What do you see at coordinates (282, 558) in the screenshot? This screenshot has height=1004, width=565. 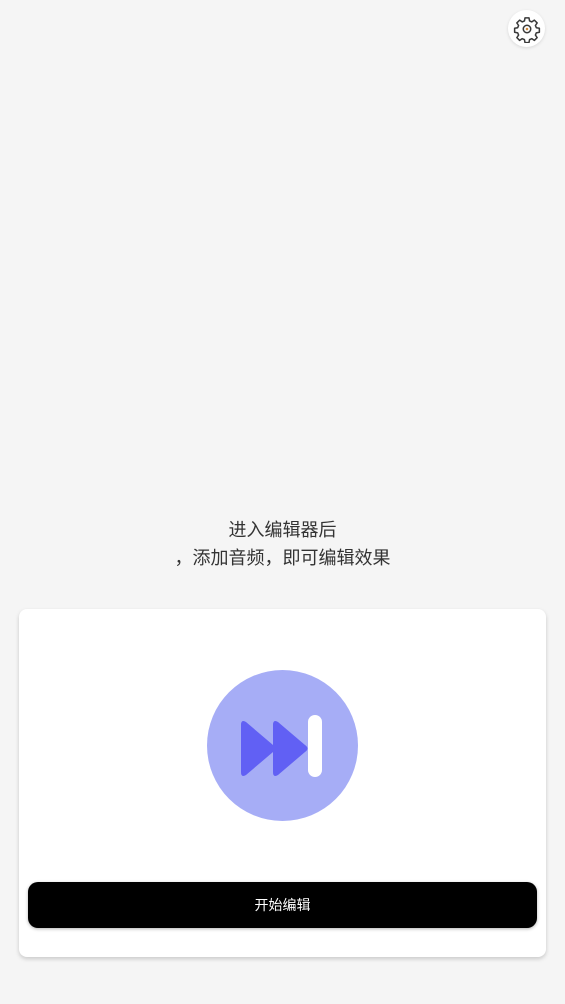 I see `hint-line-2: ，添加音频，即可编辑效果` at bounding box center [282, 558].